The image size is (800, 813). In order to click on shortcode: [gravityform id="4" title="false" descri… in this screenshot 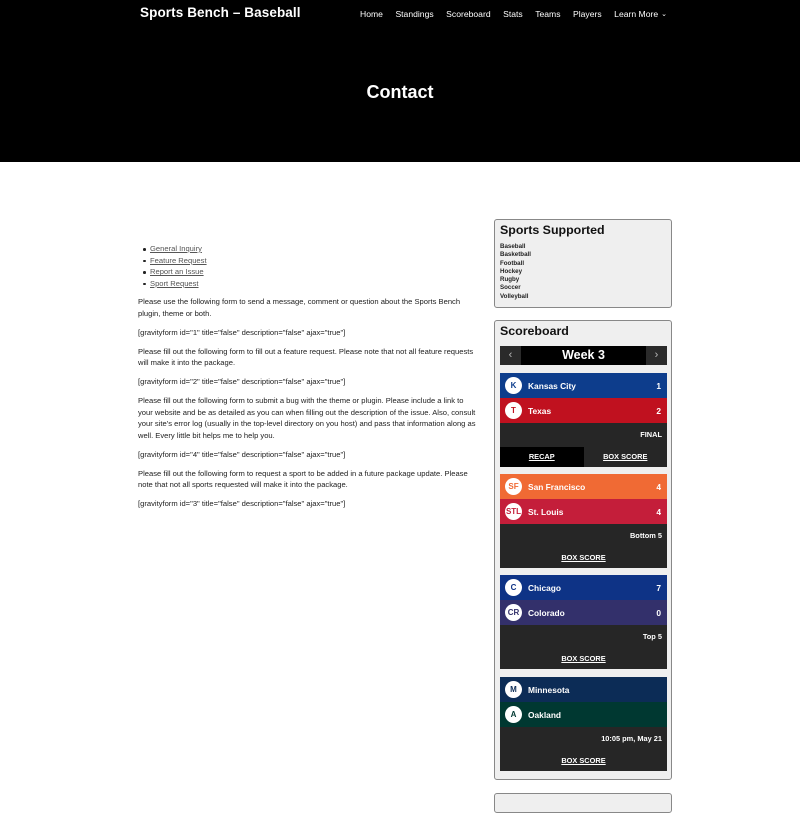, I will do `click(242, 454)`.